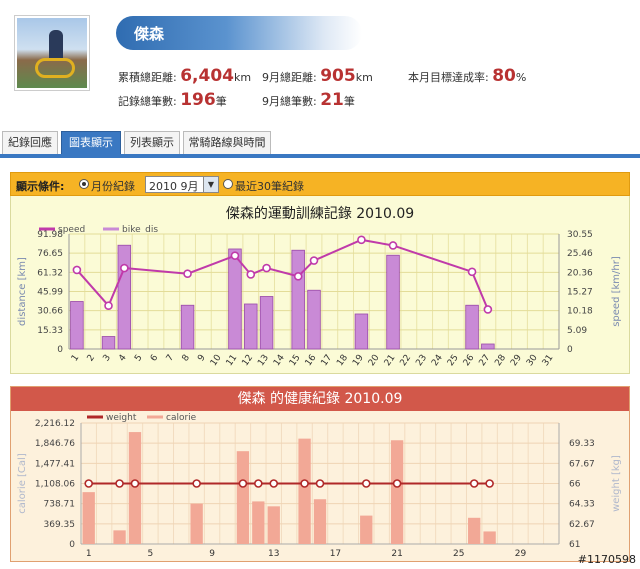  Describe the element at coordinates (485, 360) in the screenshot. I see `xtick-label: 27` at that location.